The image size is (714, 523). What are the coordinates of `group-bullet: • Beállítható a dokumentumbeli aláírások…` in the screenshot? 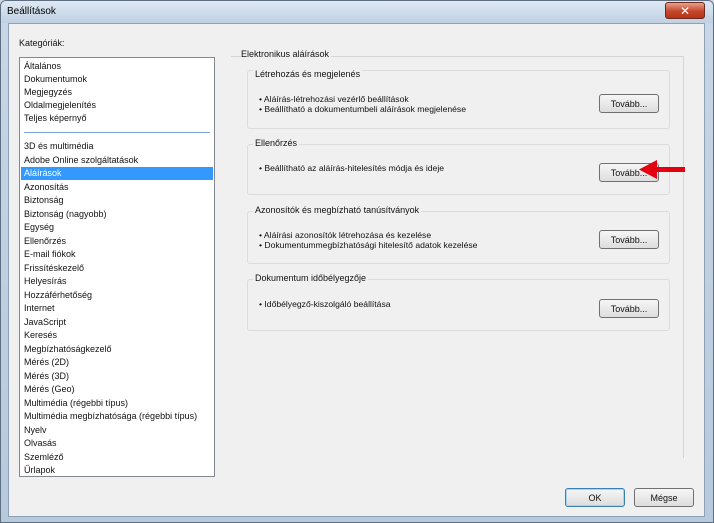 It's located at (362, 109).